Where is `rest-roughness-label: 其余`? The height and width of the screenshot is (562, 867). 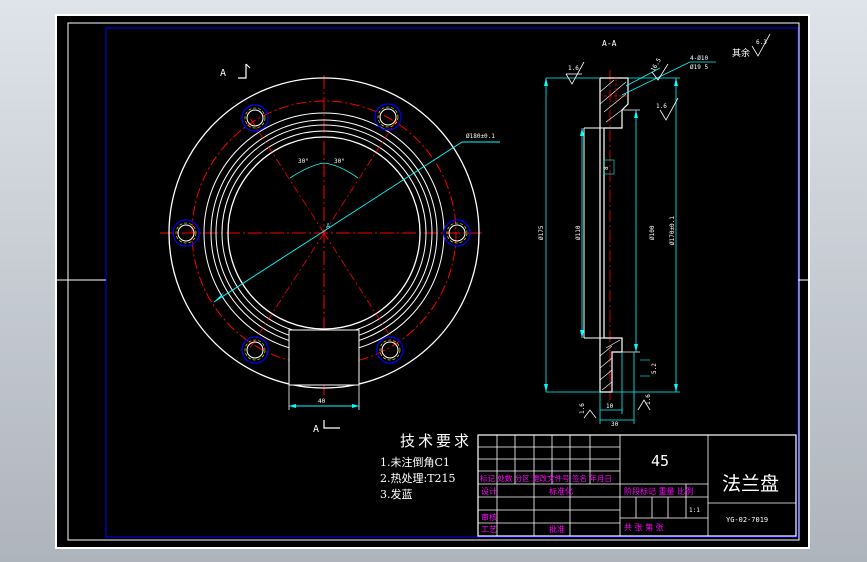 rest-roughness-label: 其余 is located at coordinates (741, 53).